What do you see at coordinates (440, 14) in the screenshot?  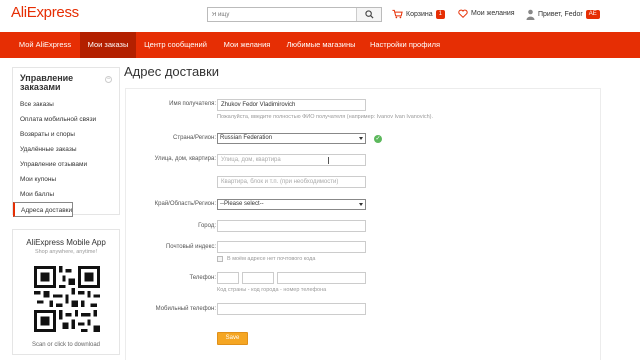 I see `cart-count-badge: 1` at bounding box center [440, 14].